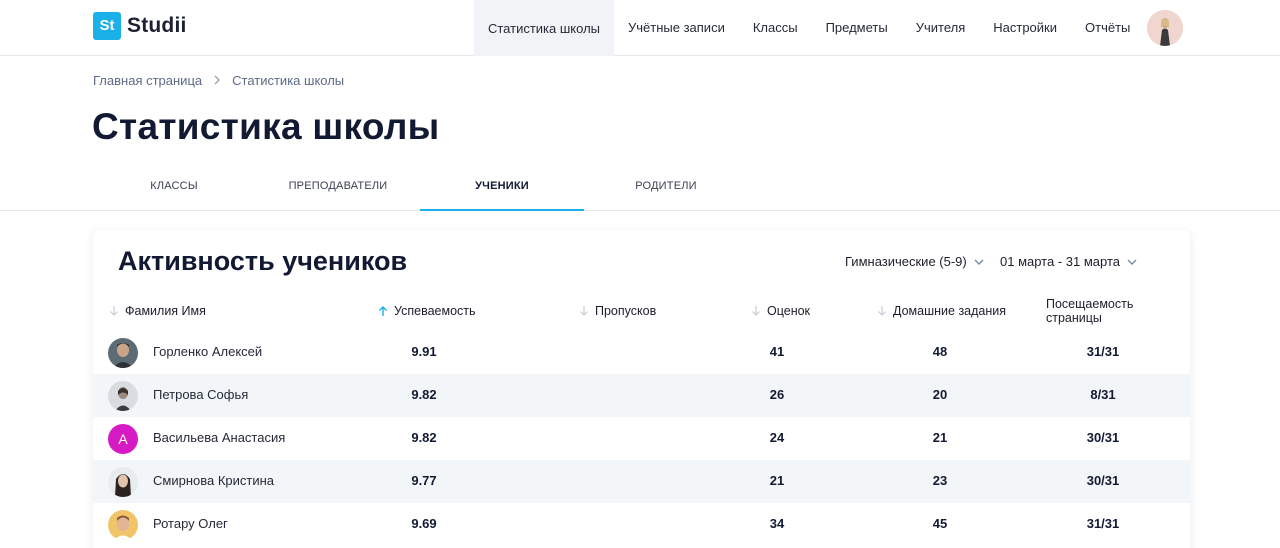 The image size is (1280, 548). Describe the element at coordinates (789, 311) in the screenshot. I see `col-header-grades-label: Оценок` at that location.